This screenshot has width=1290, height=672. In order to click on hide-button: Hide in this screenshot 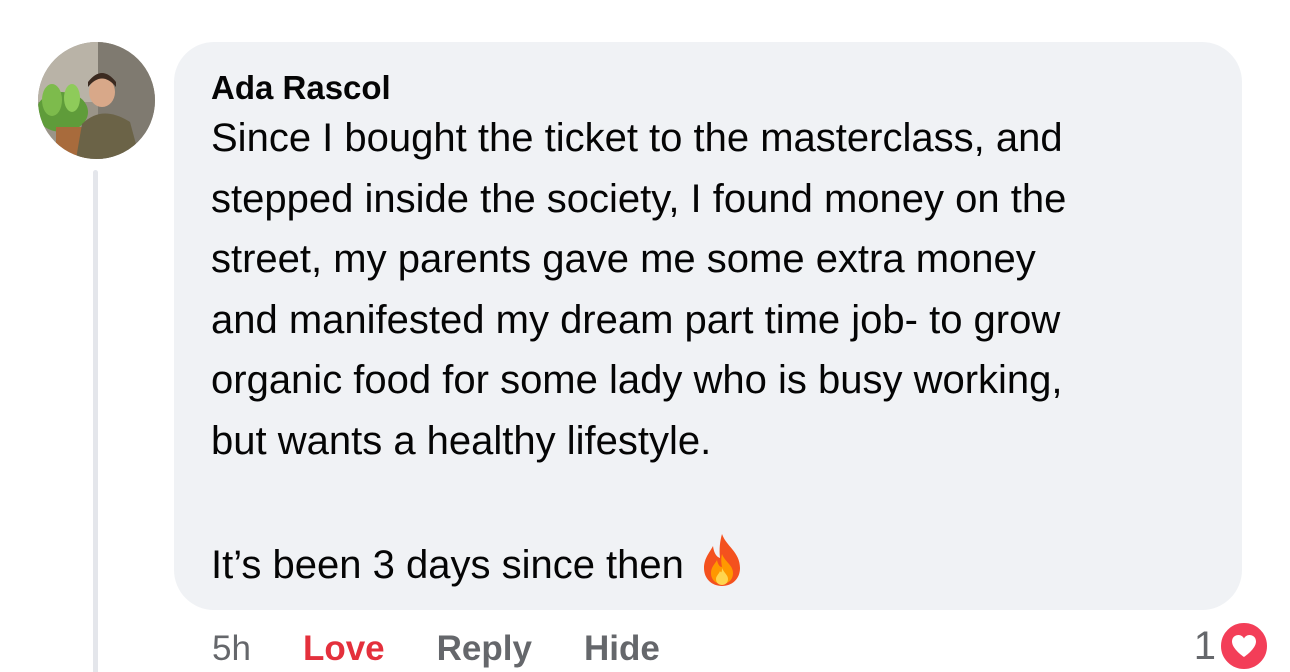, I will do `click(622, 649)`.